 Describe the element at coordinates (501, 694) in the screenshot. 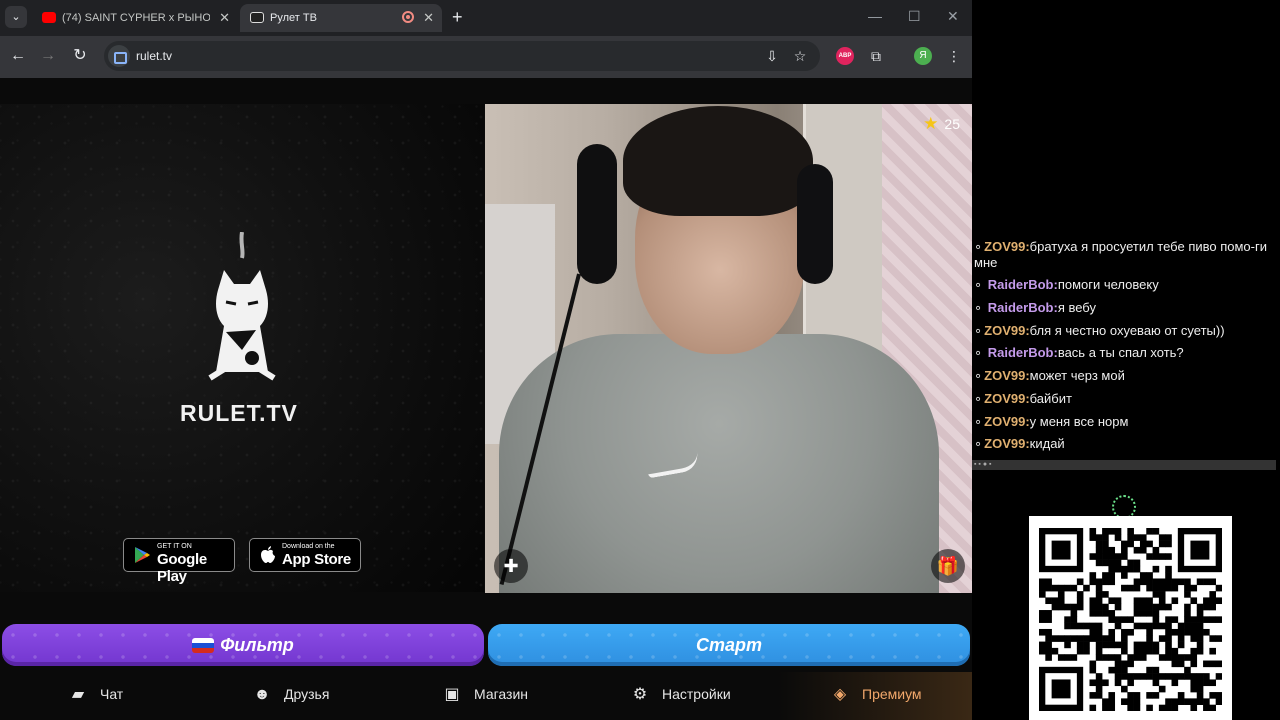

I see `nav-label: Магазин` at that location.